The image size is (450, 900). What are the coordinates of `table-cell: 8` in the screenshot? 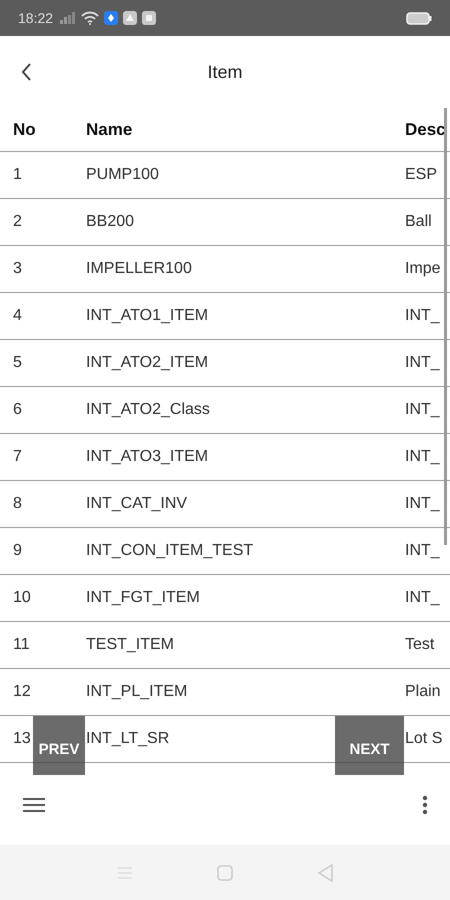 It's located at (17, 503).